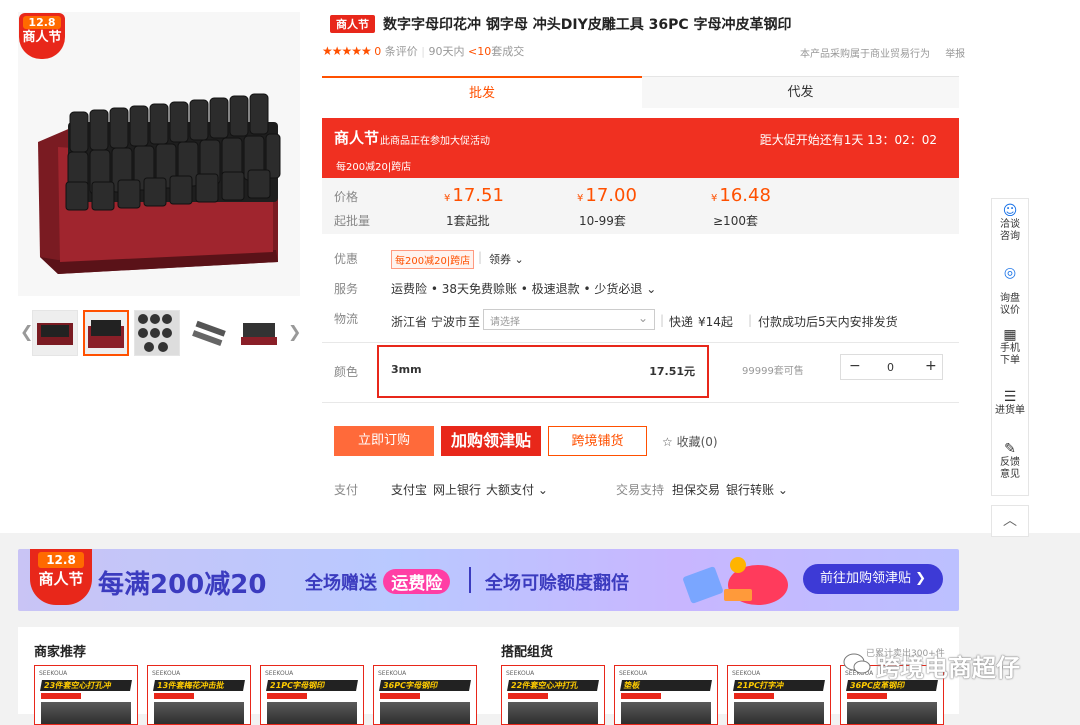  Describe the element at coordinates (86, 695) in the screenshot. I see `product-card: SEEKOUA 23件套空心打孔冲` at that location.